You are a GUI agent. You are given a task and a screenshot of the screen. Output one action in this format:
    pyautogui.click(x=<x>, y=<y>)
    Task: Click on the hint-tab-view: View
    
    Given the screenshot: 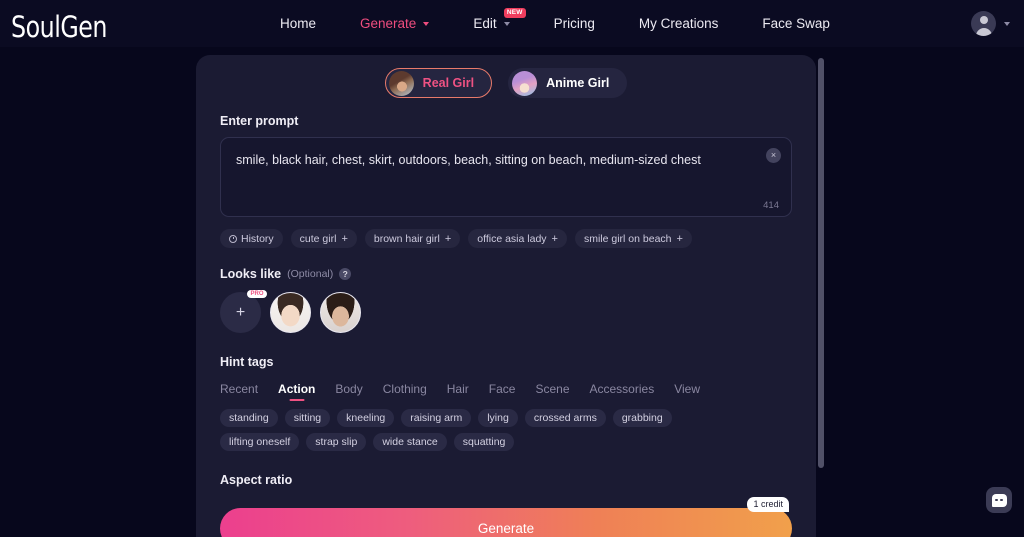 What is the action you would take?
    pyautogui.click(x=687, y=391)
    